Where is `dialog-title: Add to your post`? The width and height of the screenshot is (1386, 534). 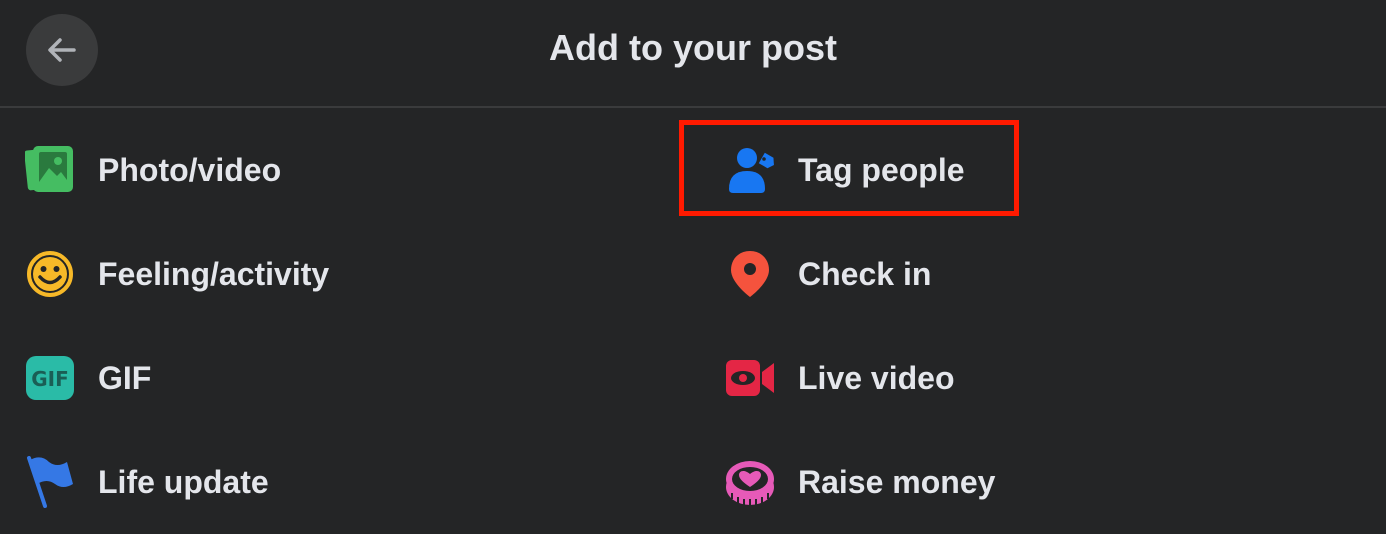
dialog-title: Add to your post is located at coordinates (693, 47).